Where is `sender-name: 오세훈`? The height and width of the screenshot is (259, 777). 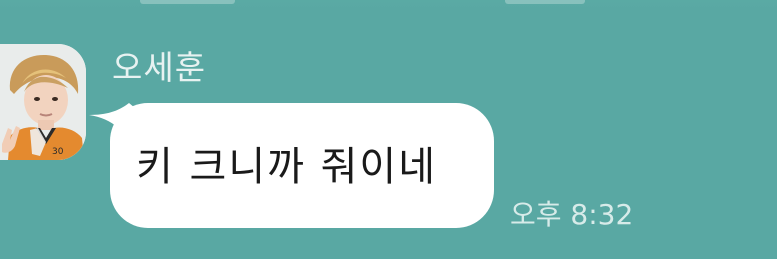 sender-name: 오세훈 is located at coordinates (159, 67).